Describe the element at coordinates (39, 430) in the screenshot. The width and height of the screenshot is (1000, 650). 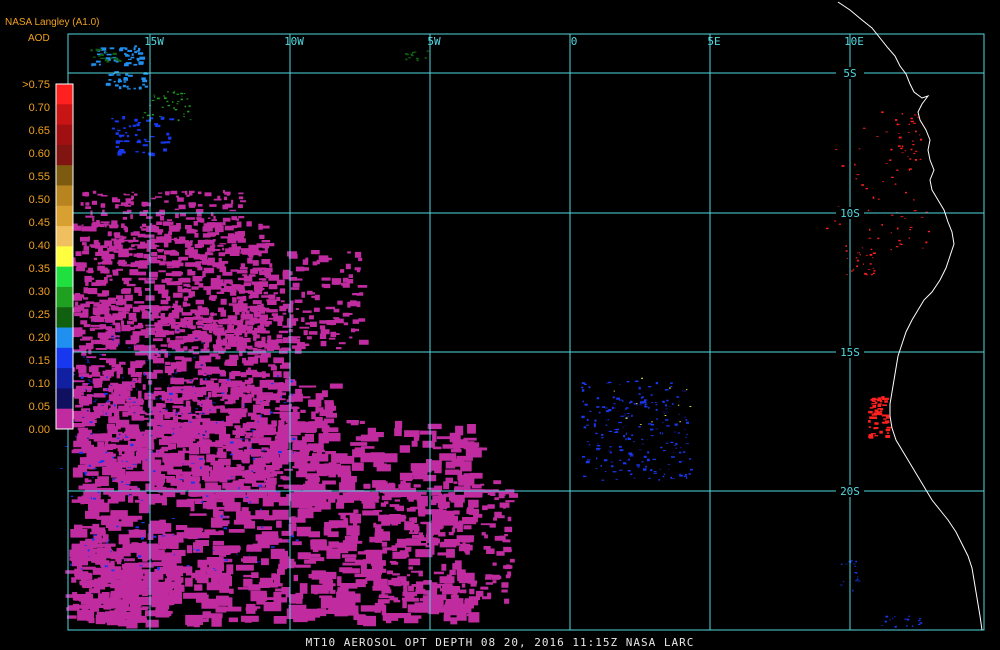
I see `legend-label: 0.00` at that location.